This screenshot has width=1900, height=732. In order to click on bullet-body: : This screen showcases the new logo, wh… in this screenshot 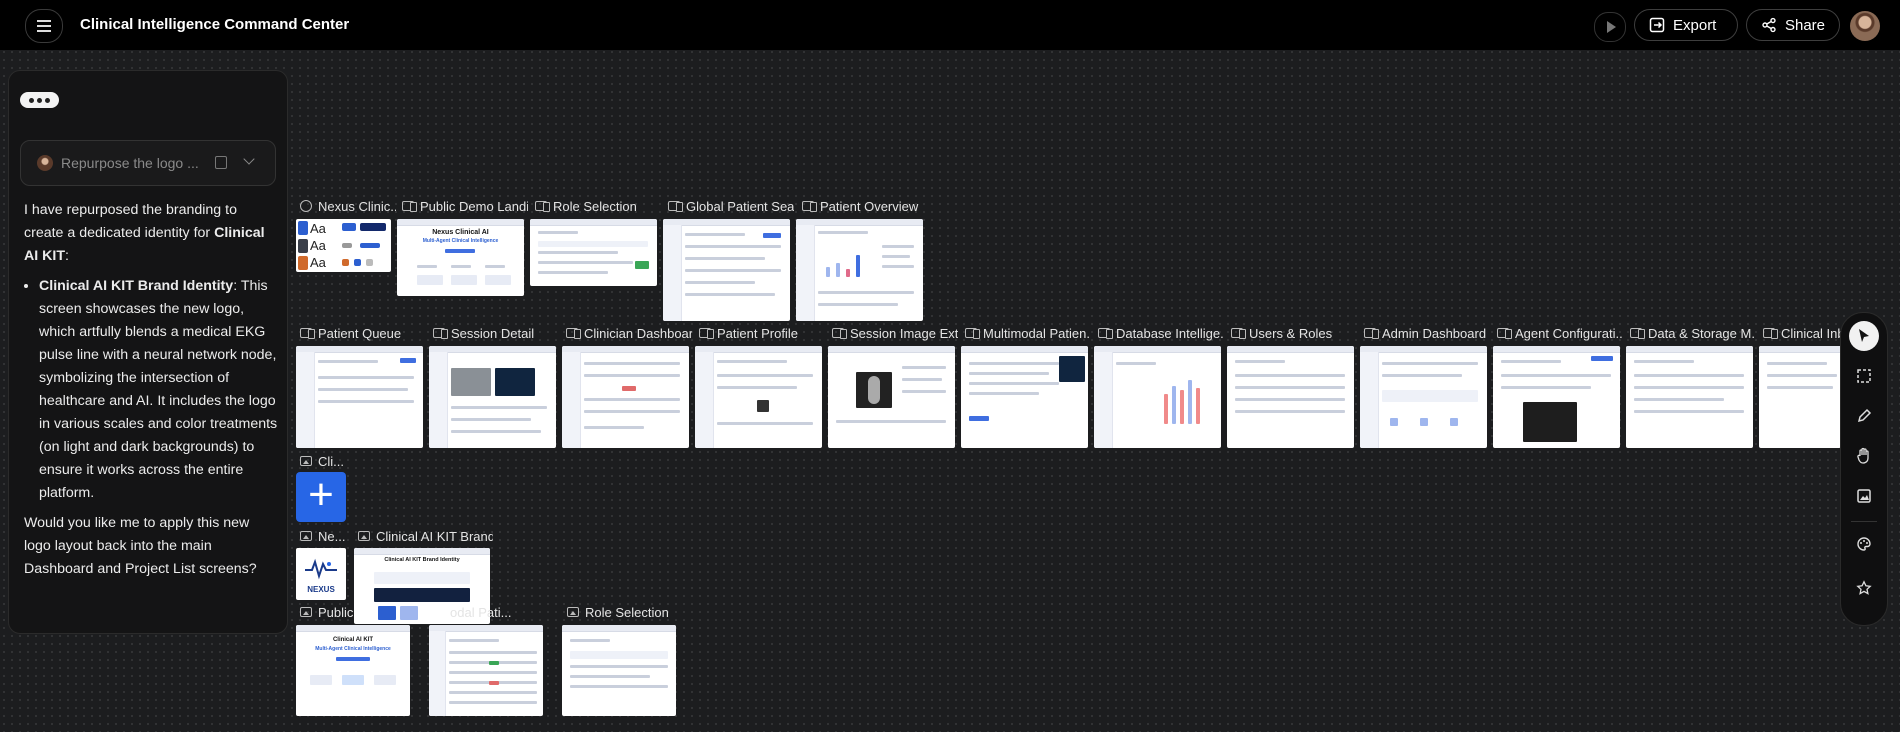, I will do `click(158, 389)`.